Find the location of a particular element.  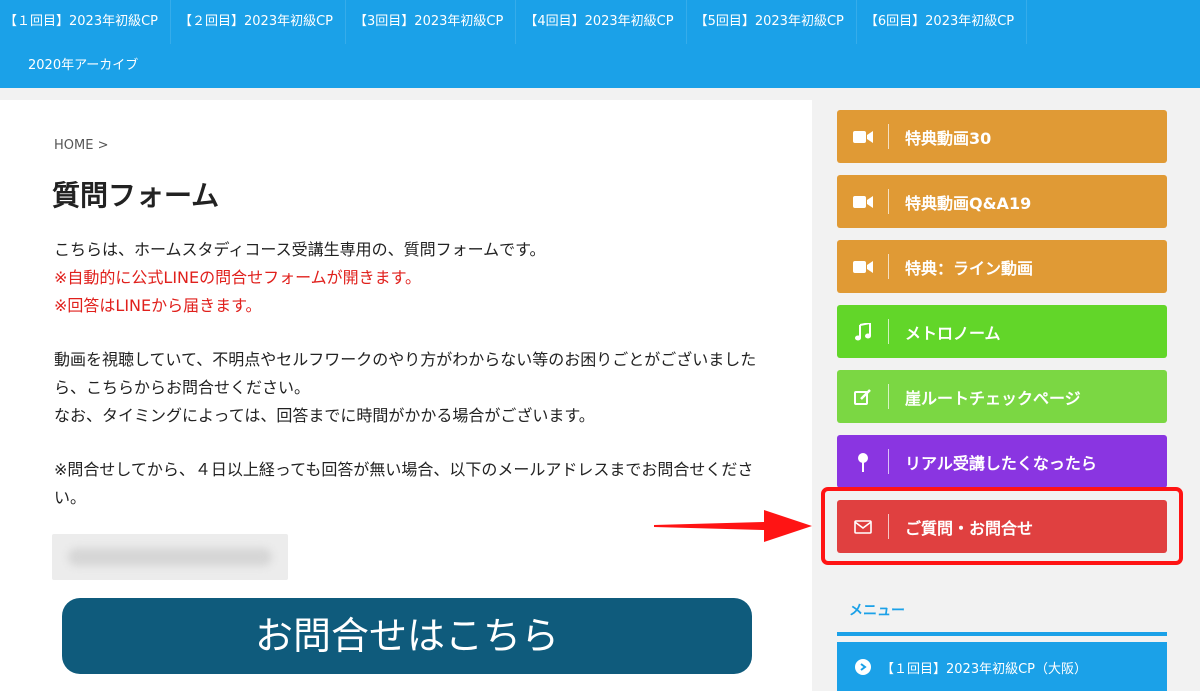

sidebar-button-bonus-video-qa: 特典動画Q&A19 is located at coordinates (1002, 201).